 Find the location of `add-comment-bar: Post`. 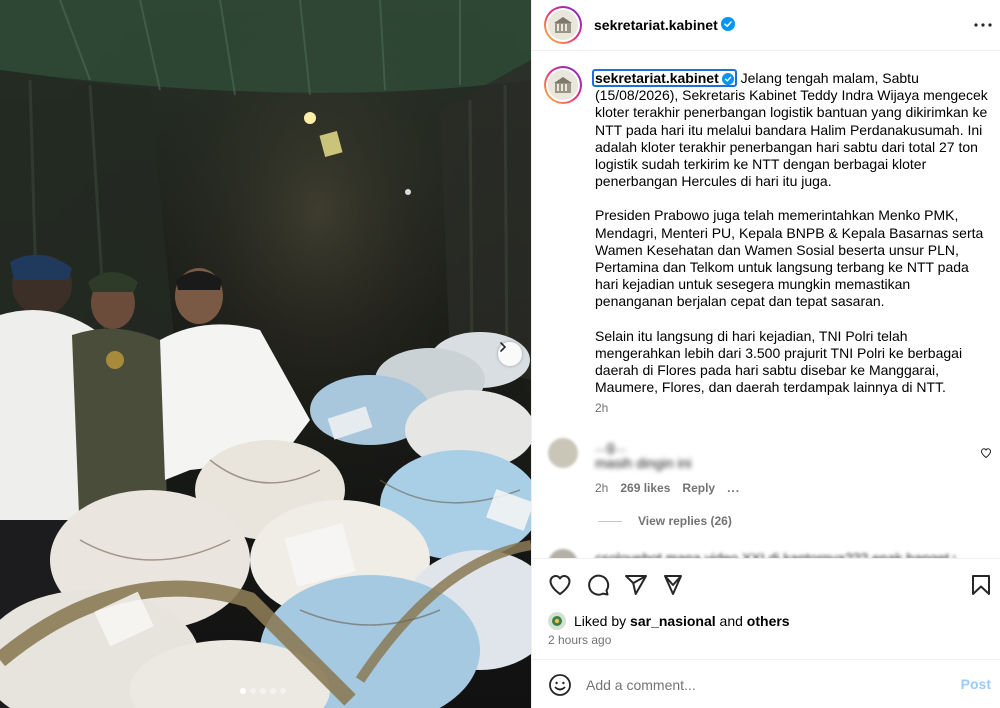

add-comment-bar: Post is located at coordinates (766, 683).